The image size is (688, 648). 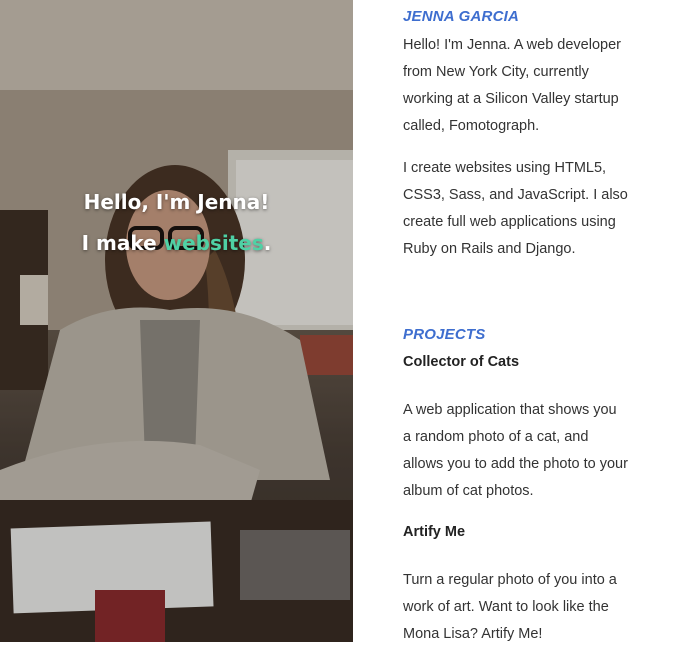 I want to click on project-title-artify-me: Artify Me, so click(x=434, y=532).